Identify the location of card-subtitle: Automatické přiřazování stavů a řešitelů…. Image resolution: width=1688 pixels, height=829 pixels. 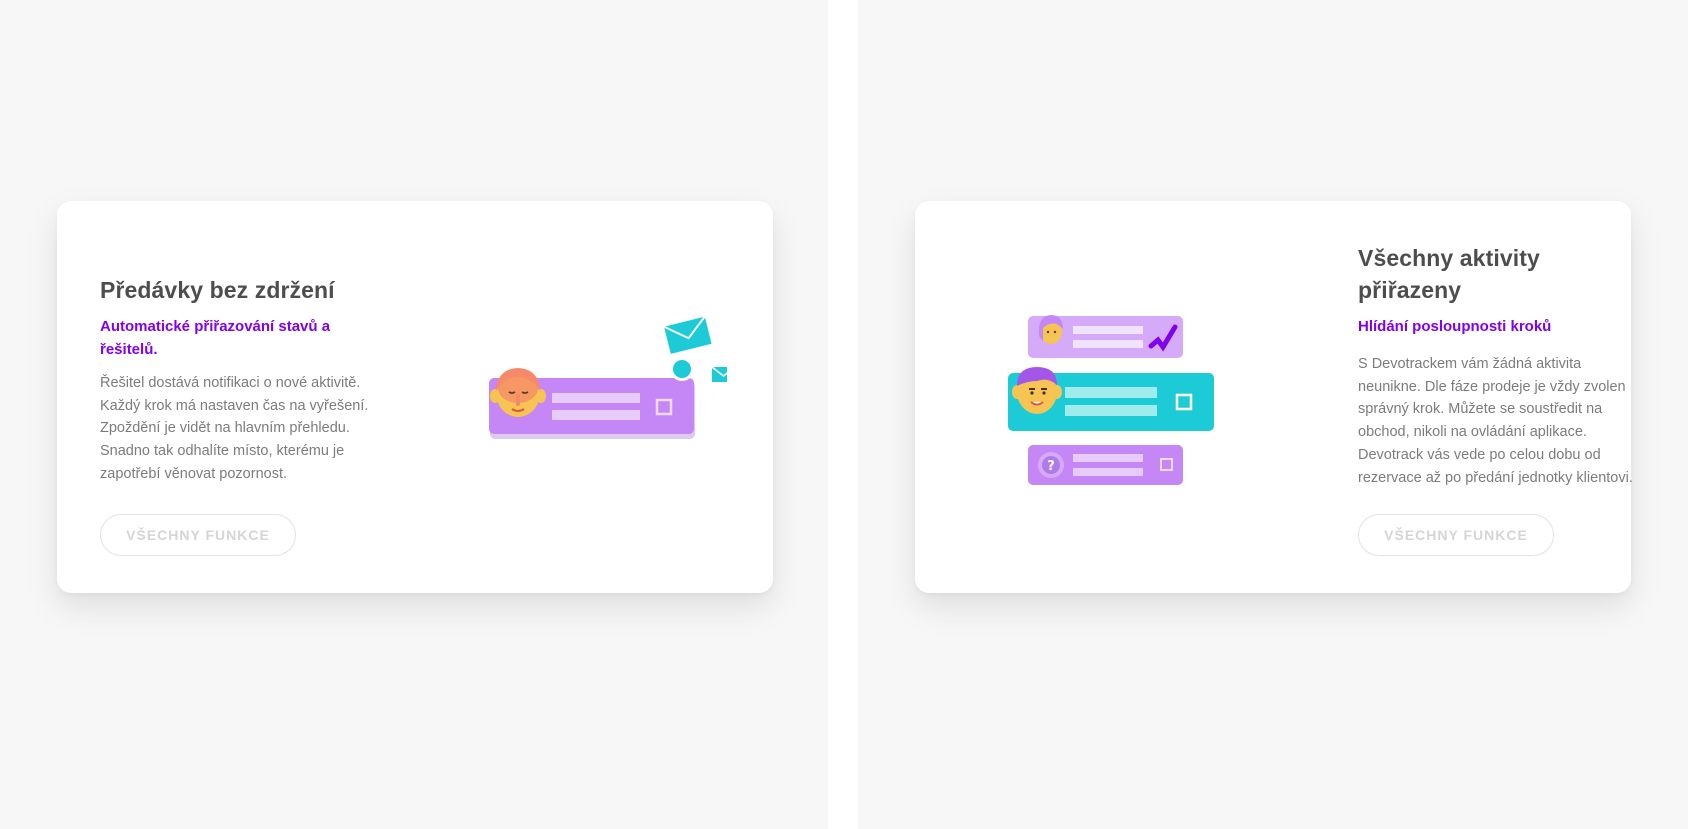
(215, 338).